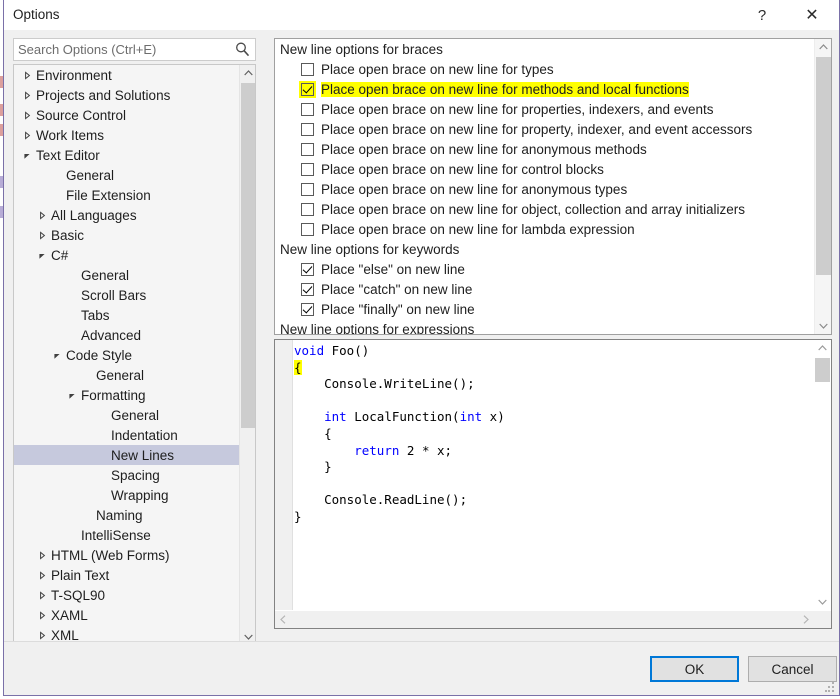 The width and height of the screenshot is (840, 699). What do you see at coordinates (126, 335) in the screenshot?
I see `tree-item-advanced: Advanced` at bounding box center [126, 335].